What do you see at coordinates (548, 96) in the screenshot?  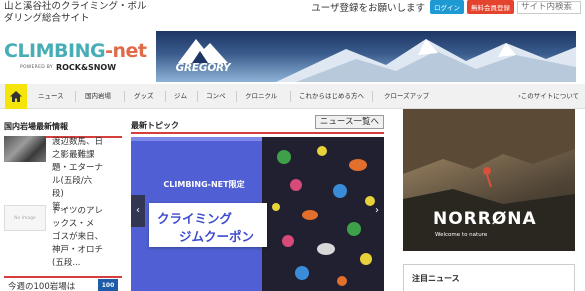 I see `about-site-link: ›このサイトについて` at bounding box center [548, 96].